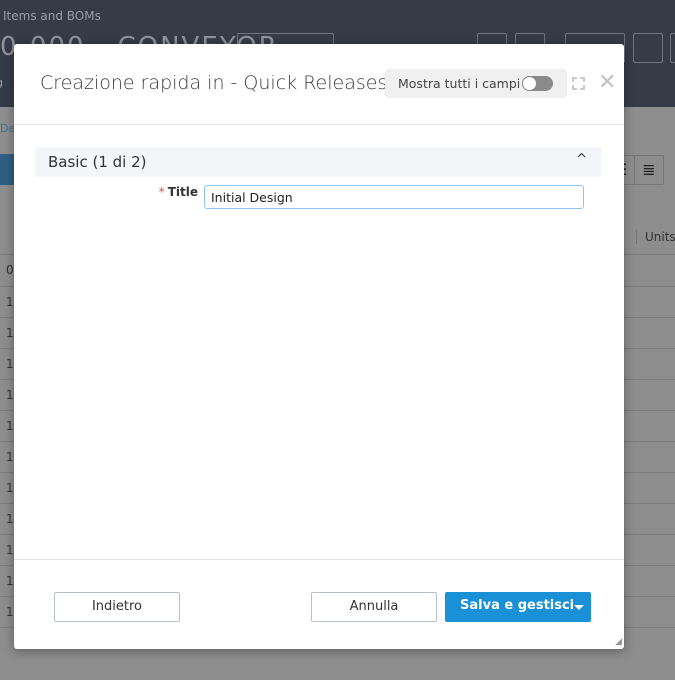 The width and height of the screenshot is (675, 680). What do you see at coordinates (178, 192) in the screenshot?
I see `title-label: * Title` at bounding box center [178, 192].